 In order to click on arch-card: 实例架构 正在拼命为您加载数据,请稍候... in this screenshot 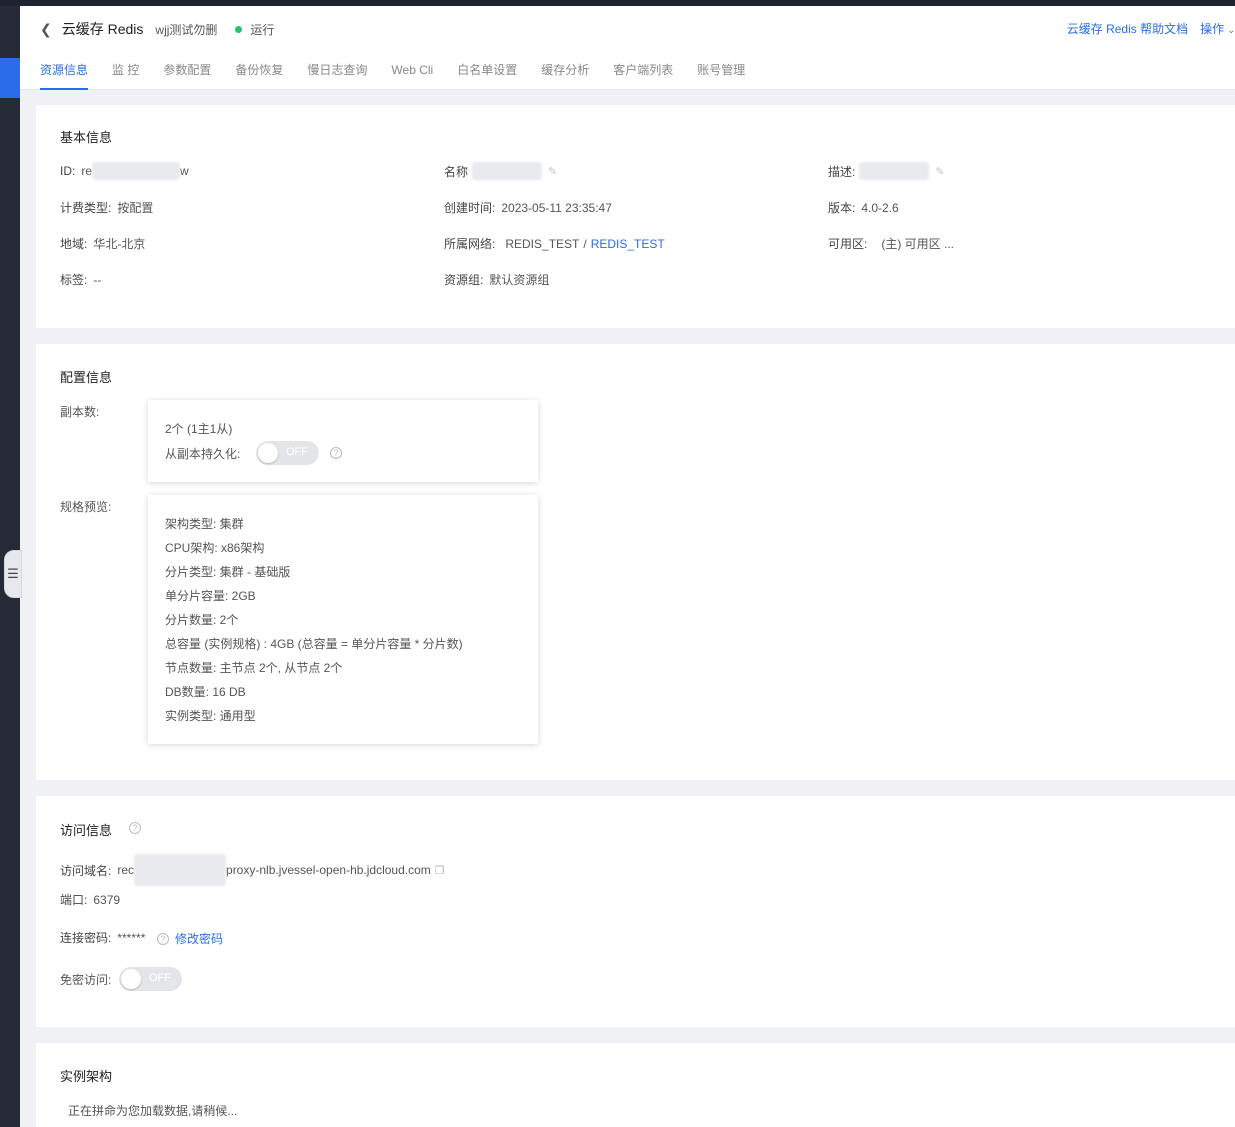, I will do `click(635, 1085)`.